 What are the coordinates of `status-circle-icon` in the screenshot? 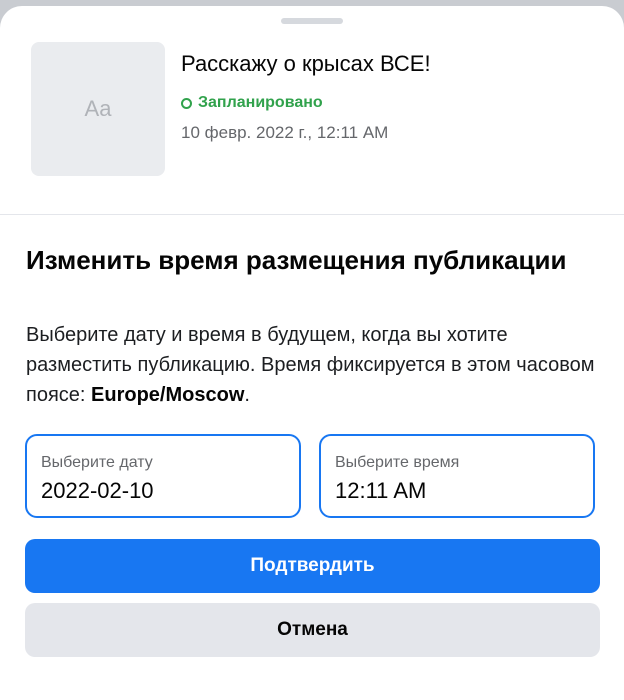 It's located at (186, 103).